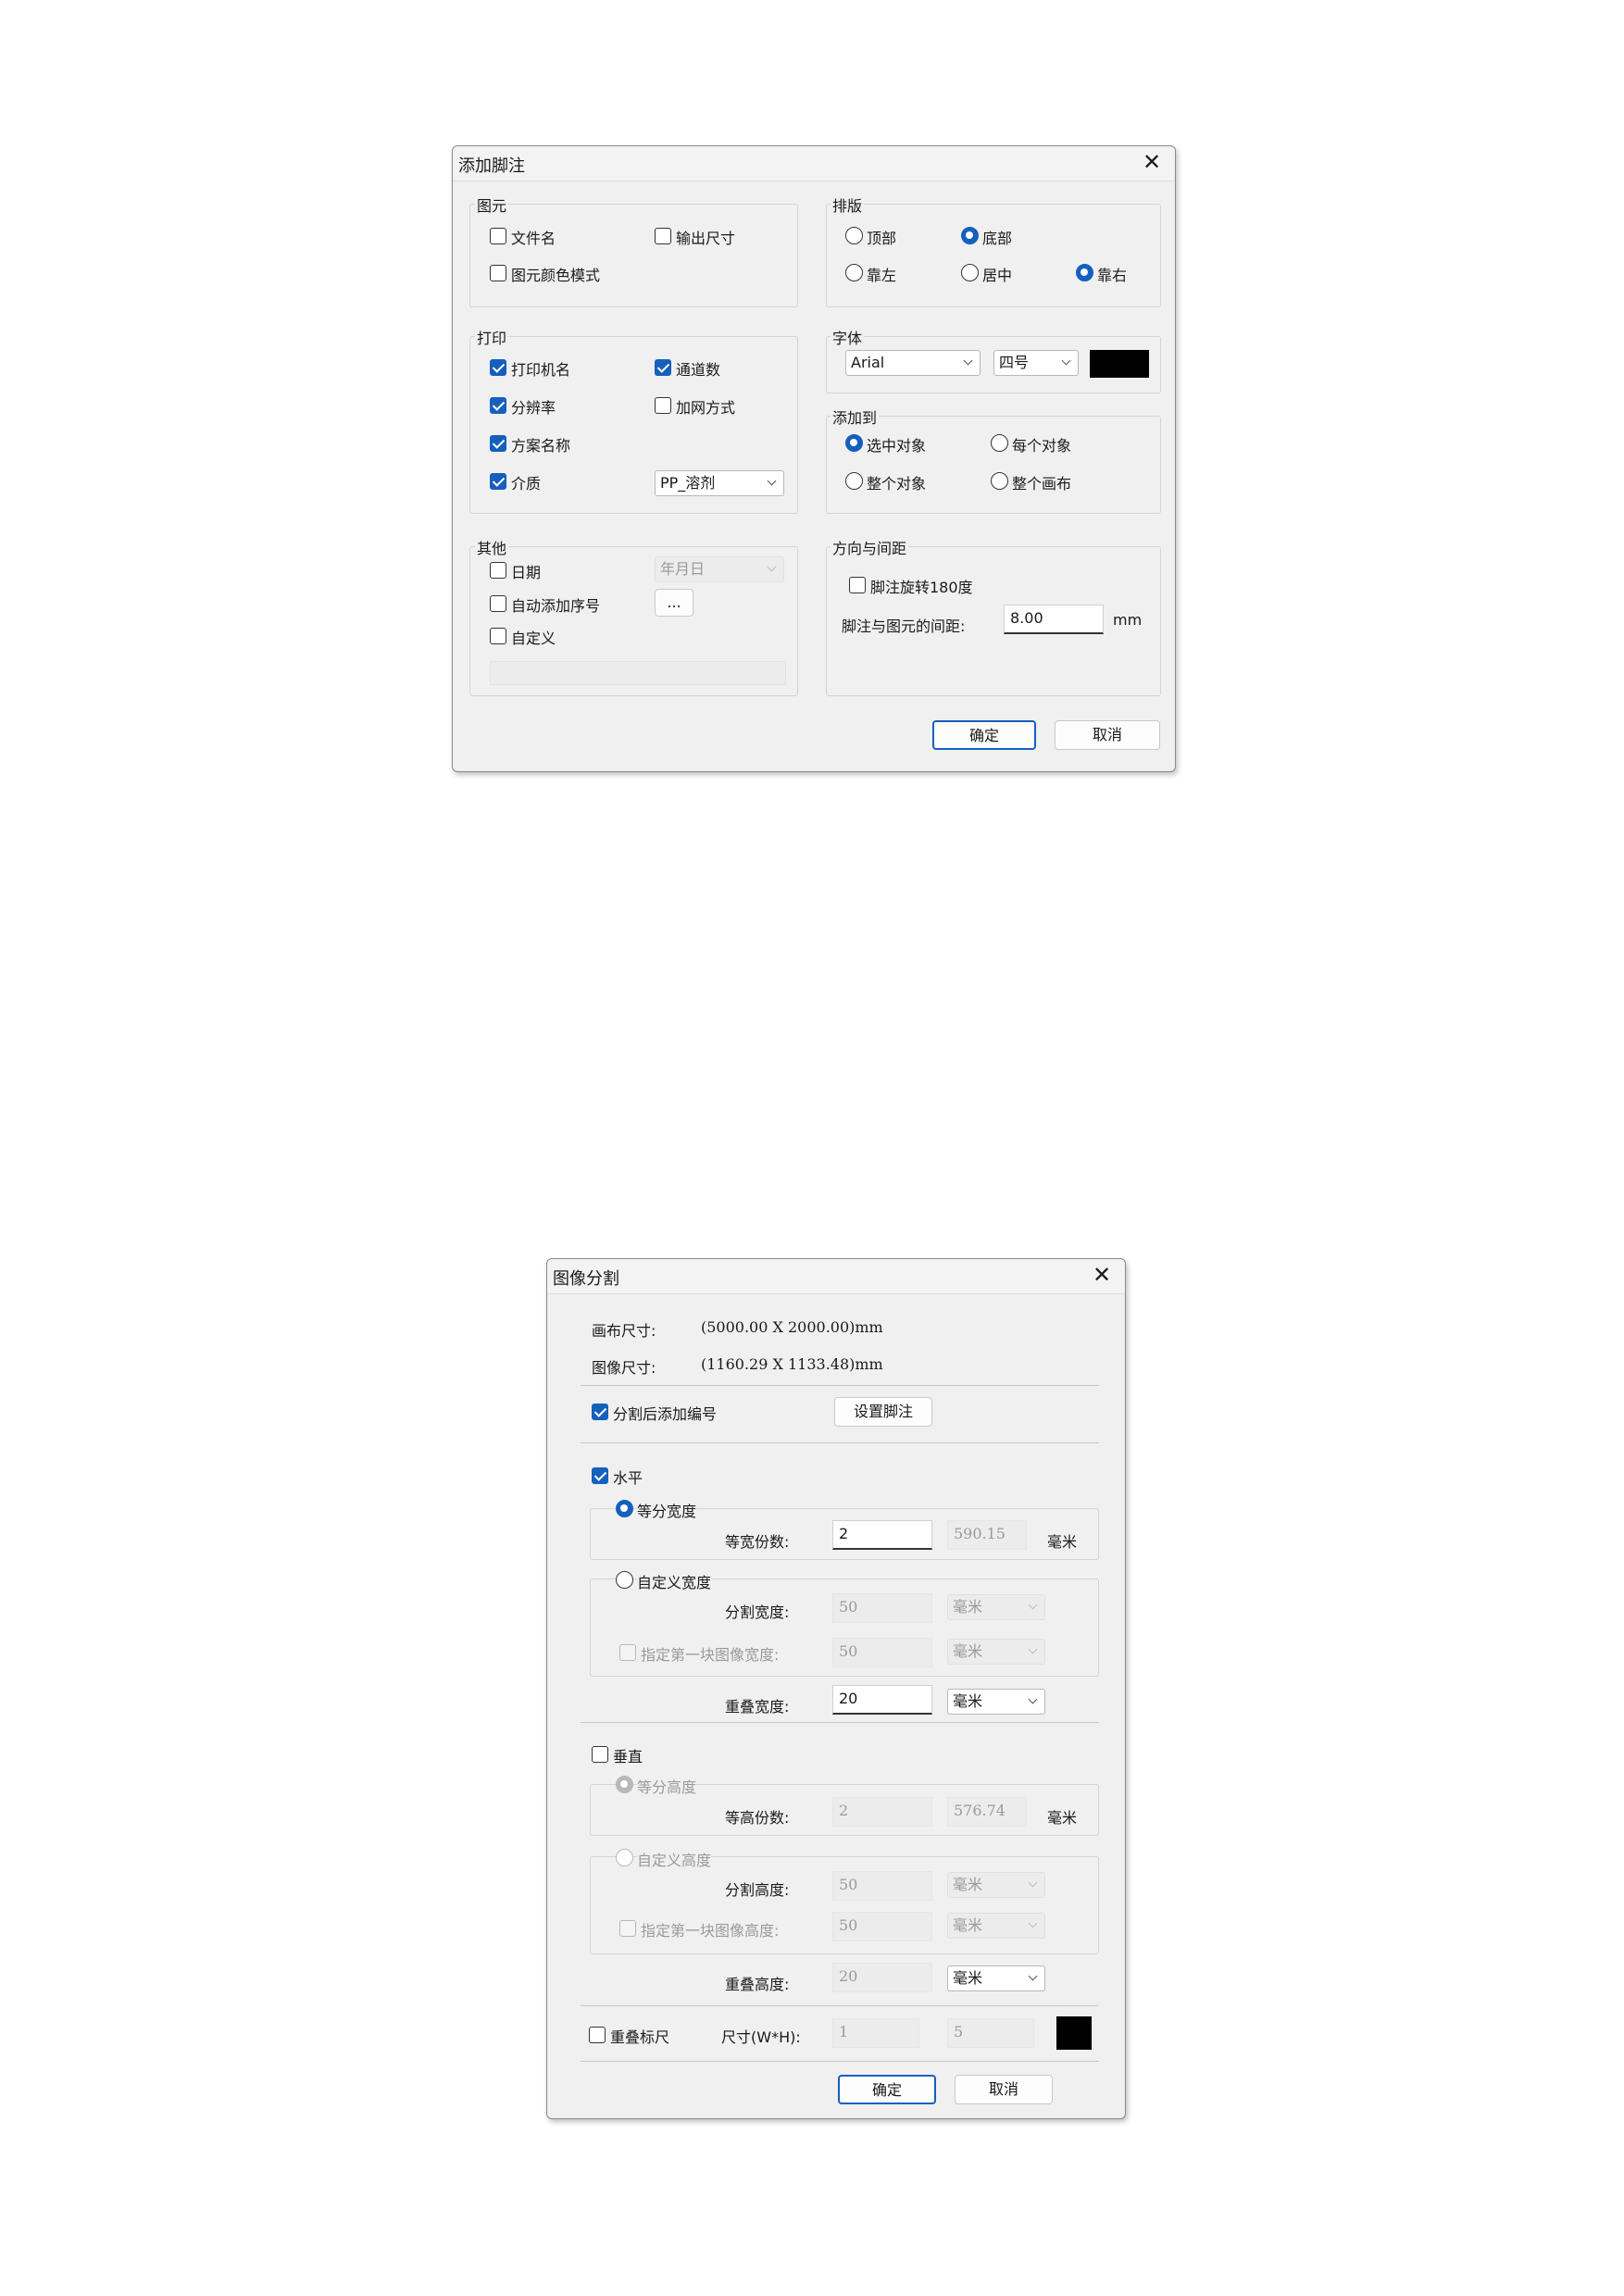  Describe the element at coordinates (586, 1279) in the screenshot. I see `dialog-title: 图像分割` at that location.